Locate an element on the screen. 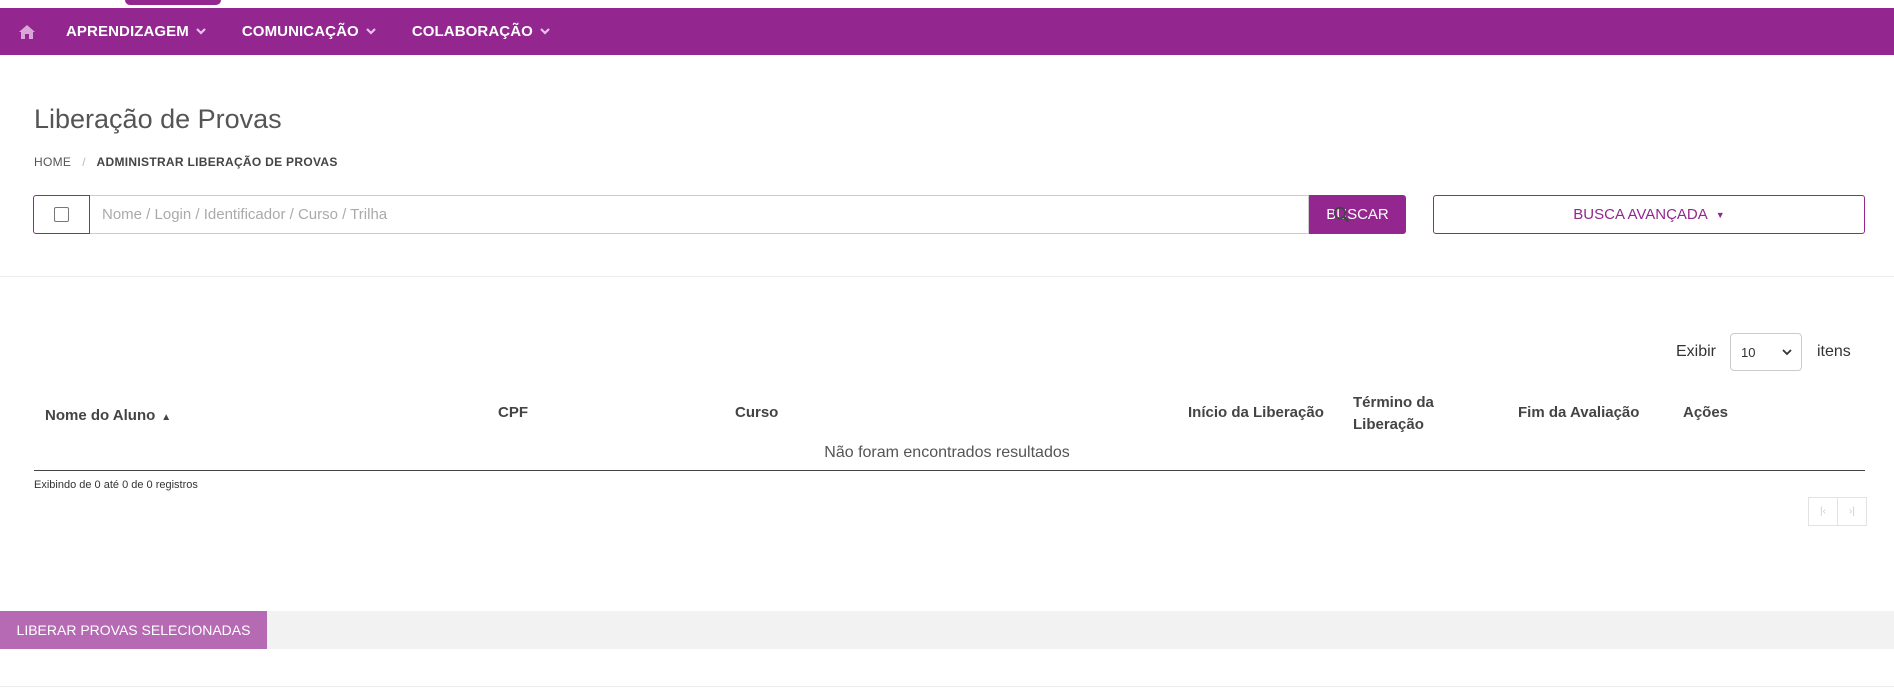 The width and height of the screenshot is (1894, 693). search-field-wrap is located at coordinates (719, 214).